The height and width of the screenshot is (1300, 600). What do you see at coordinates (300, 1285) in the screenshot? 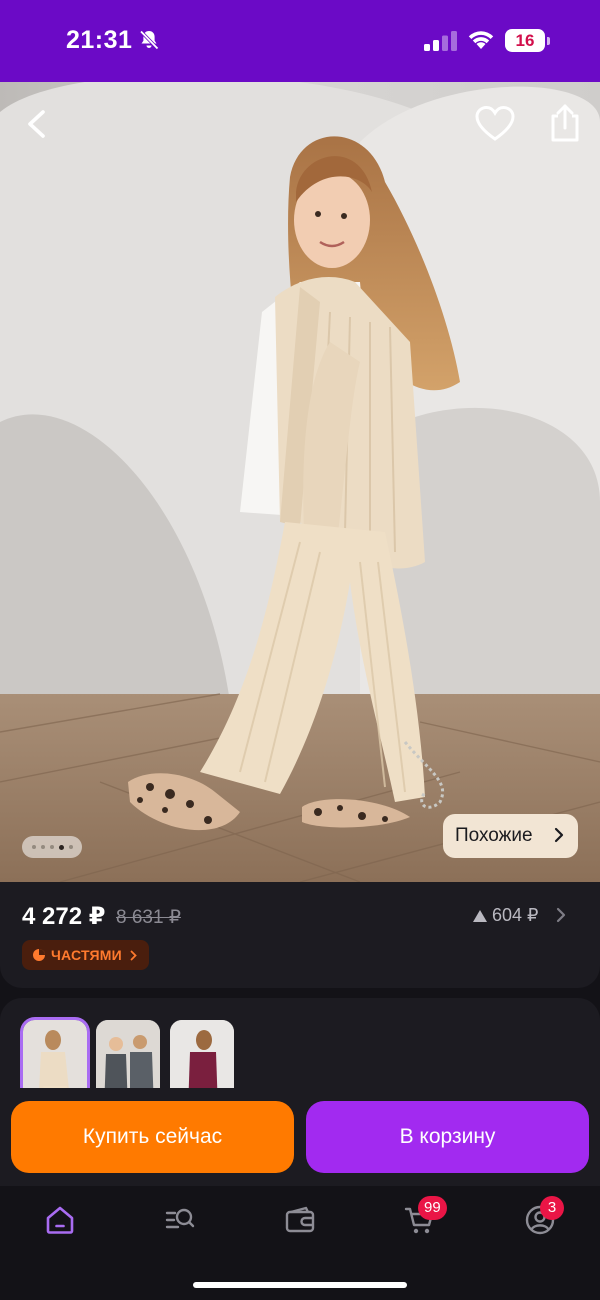
I see `home-indicator` at bounding box center [300, 1285].